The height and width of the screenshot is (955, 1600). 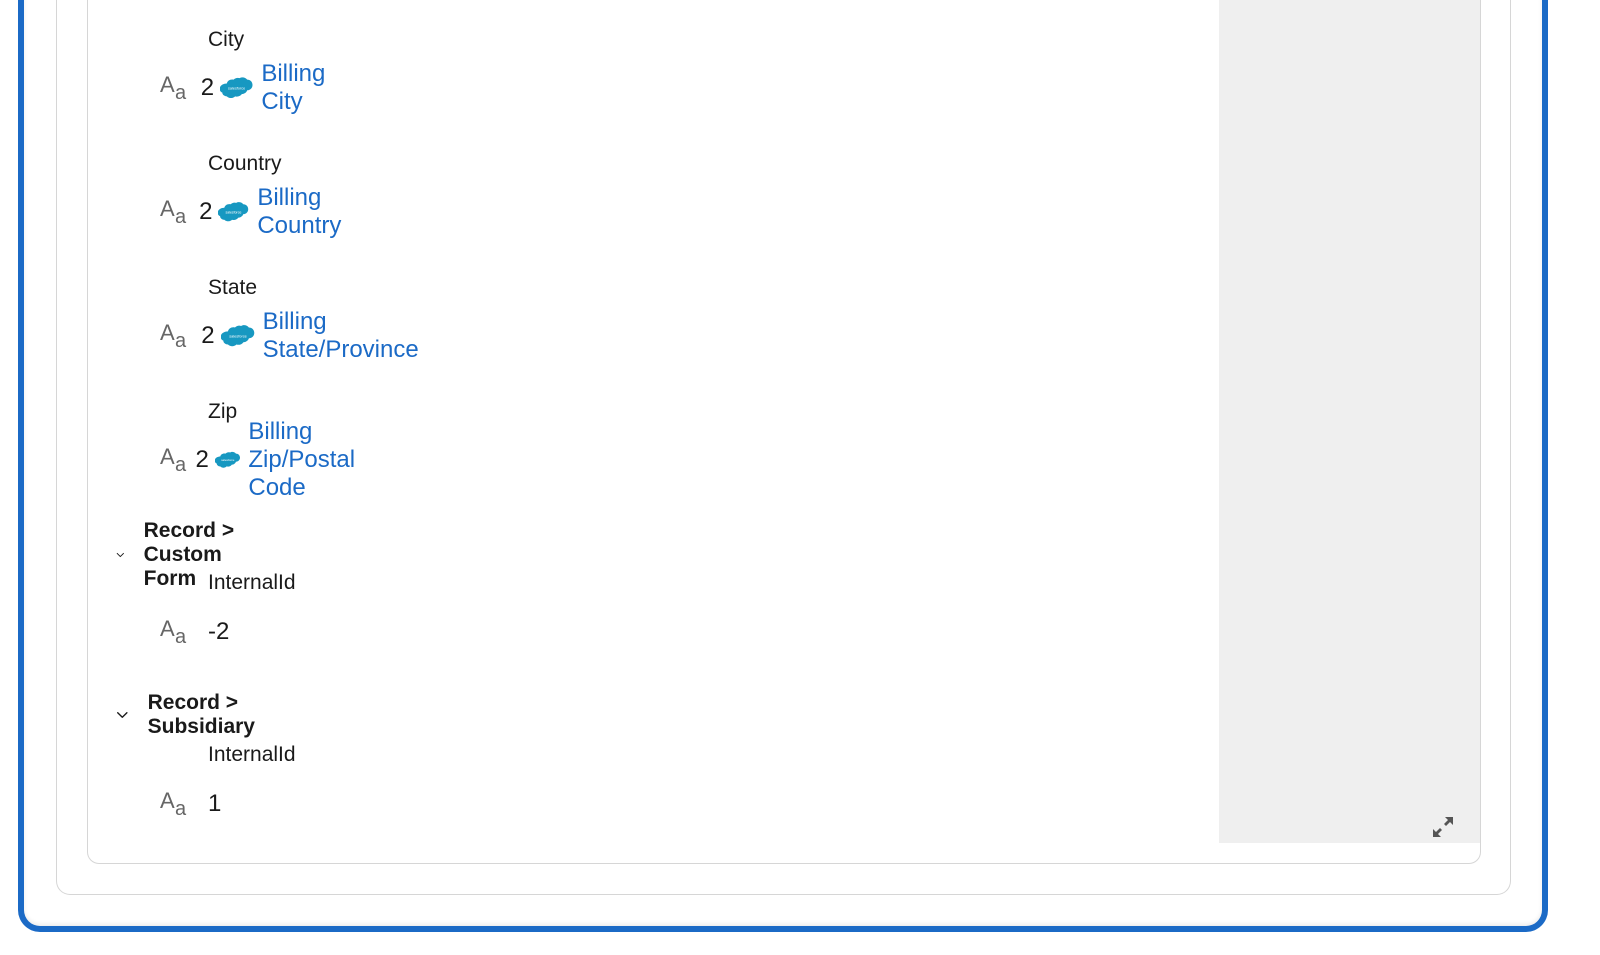 I want to click on section-toggle-subsidiary: Record > Subsidiary, so click(x=190, y=715).